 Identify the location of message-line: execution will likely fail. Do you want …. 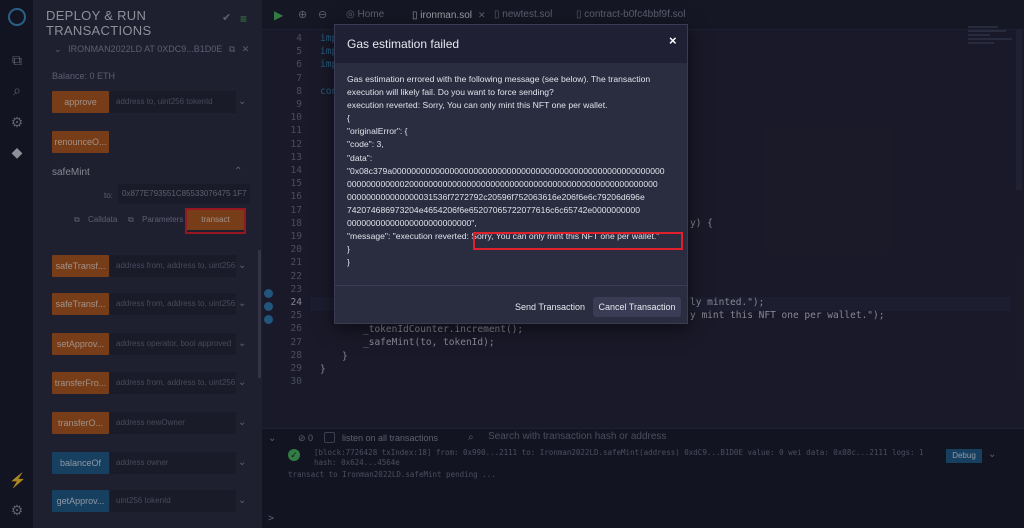
(450, 92).